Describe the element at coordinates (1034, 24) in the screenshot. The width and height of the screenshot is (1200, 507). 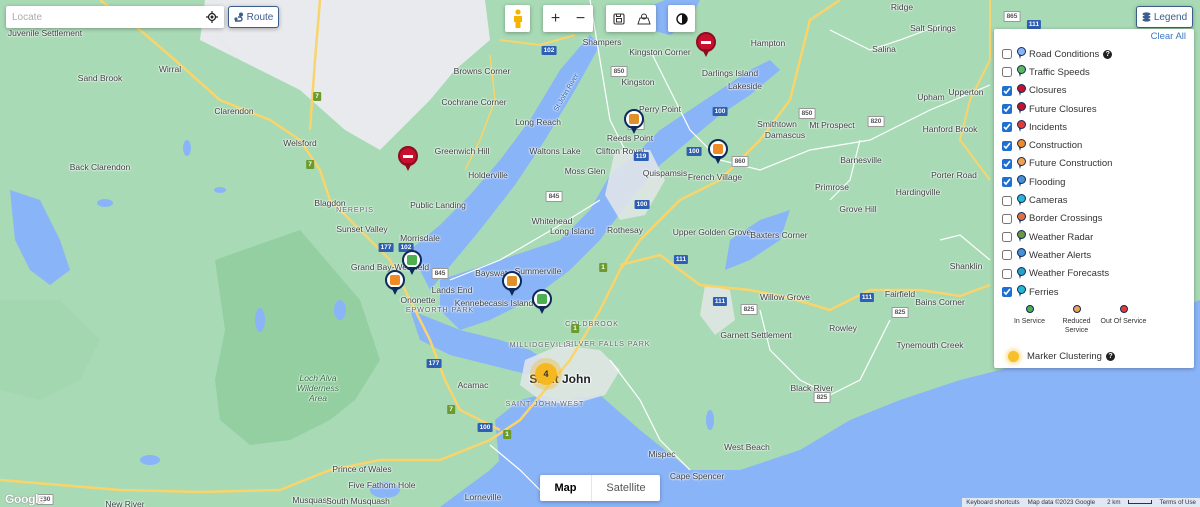
I see `route-shield: 111` at that location.